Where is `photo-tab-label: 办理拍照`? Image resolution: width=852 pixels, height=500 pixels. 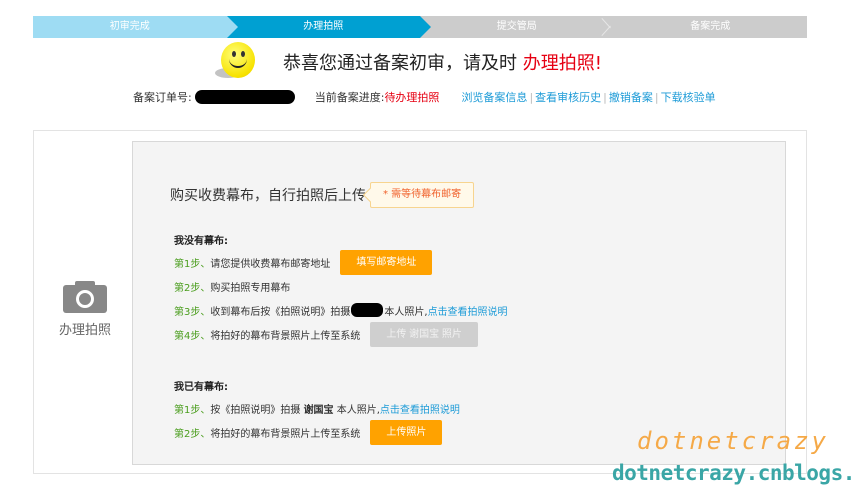
photo-tab-label: 办理拍照 is located at coordinates (84, 330).